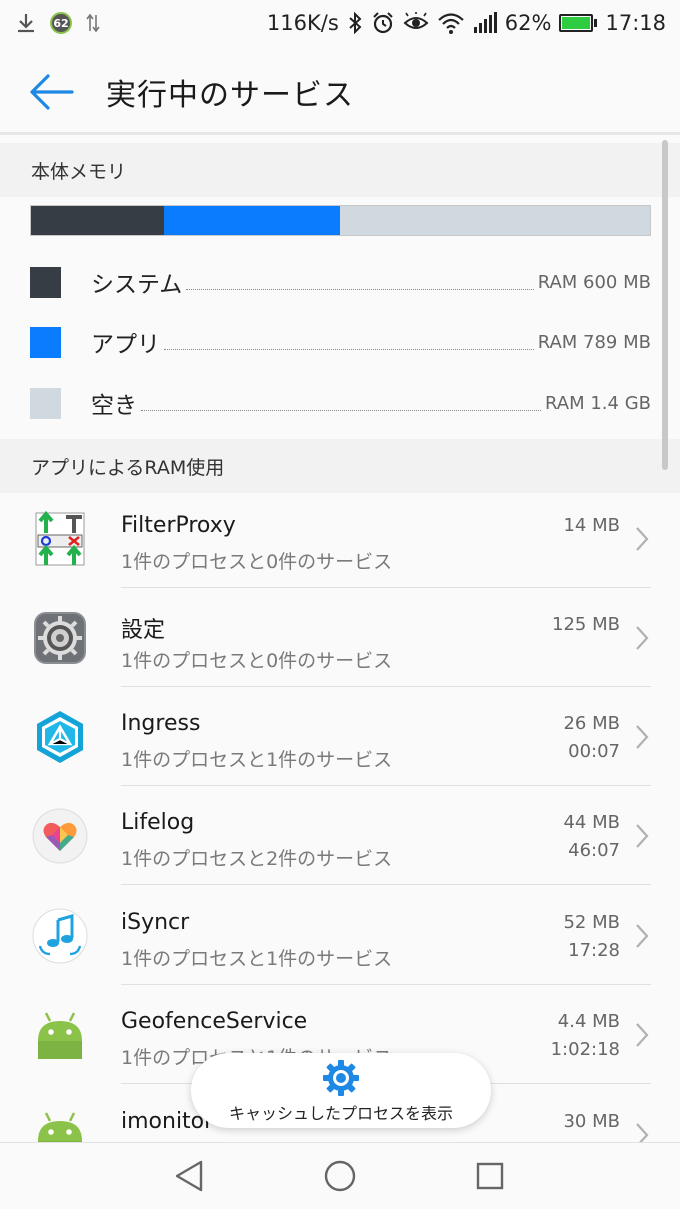 This screenshot has width=680, height=1209. Describe the element at coordinates (340, 1113) in the screenshot. I see `show-cached-processes-label: キャッシュしたプロセスを表示` at that location.